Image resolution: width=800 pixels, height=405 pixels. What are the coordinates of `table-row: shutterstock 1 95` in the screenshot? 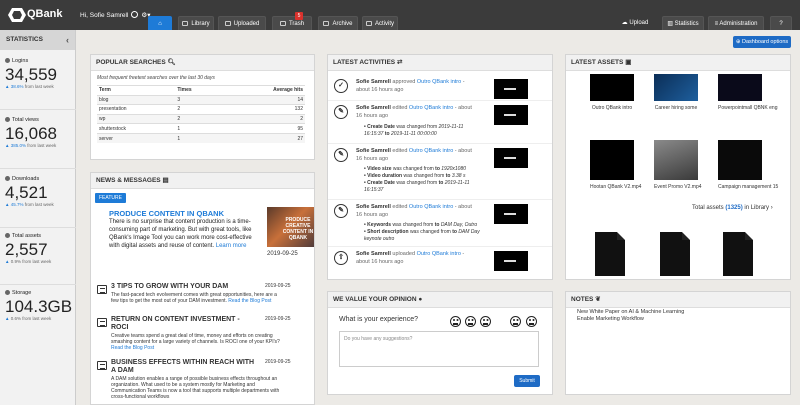 It's located at (201, 128).